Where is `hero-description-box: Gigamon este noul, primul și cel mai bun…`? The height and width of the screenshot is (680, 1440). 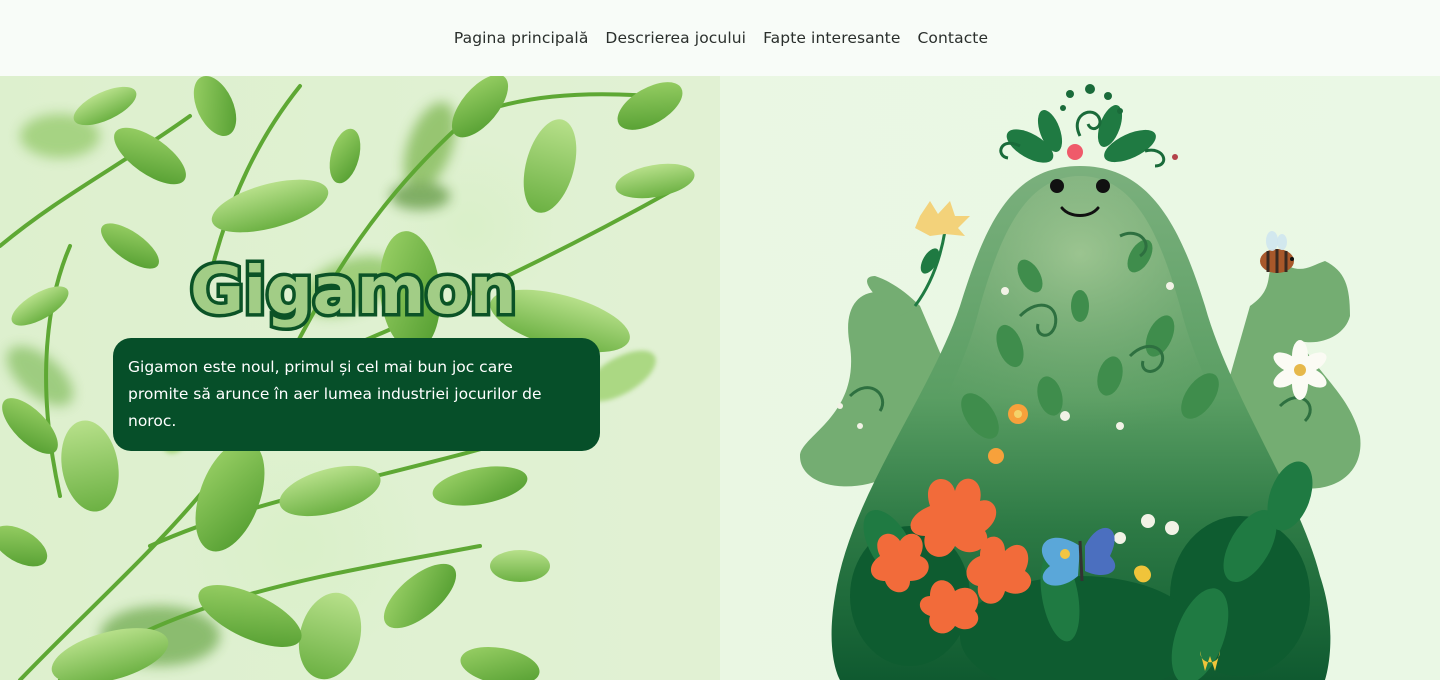
hero-description-box: Gigamon este noul, primul și cel mai bun… is located at coordinates (356, 394).